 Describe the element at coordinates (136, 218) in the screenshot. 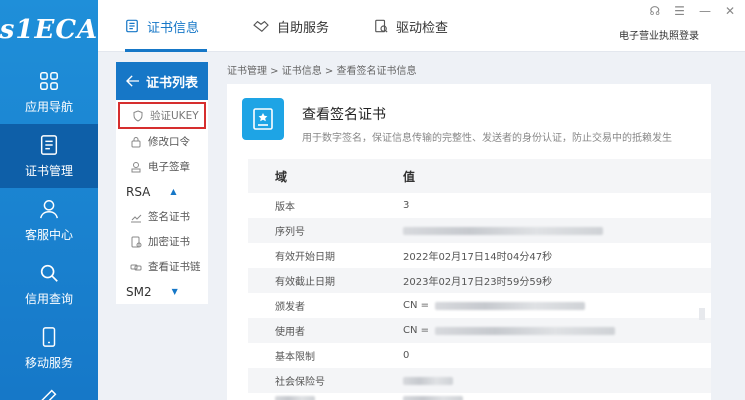

I see `chart-icon` at that location.